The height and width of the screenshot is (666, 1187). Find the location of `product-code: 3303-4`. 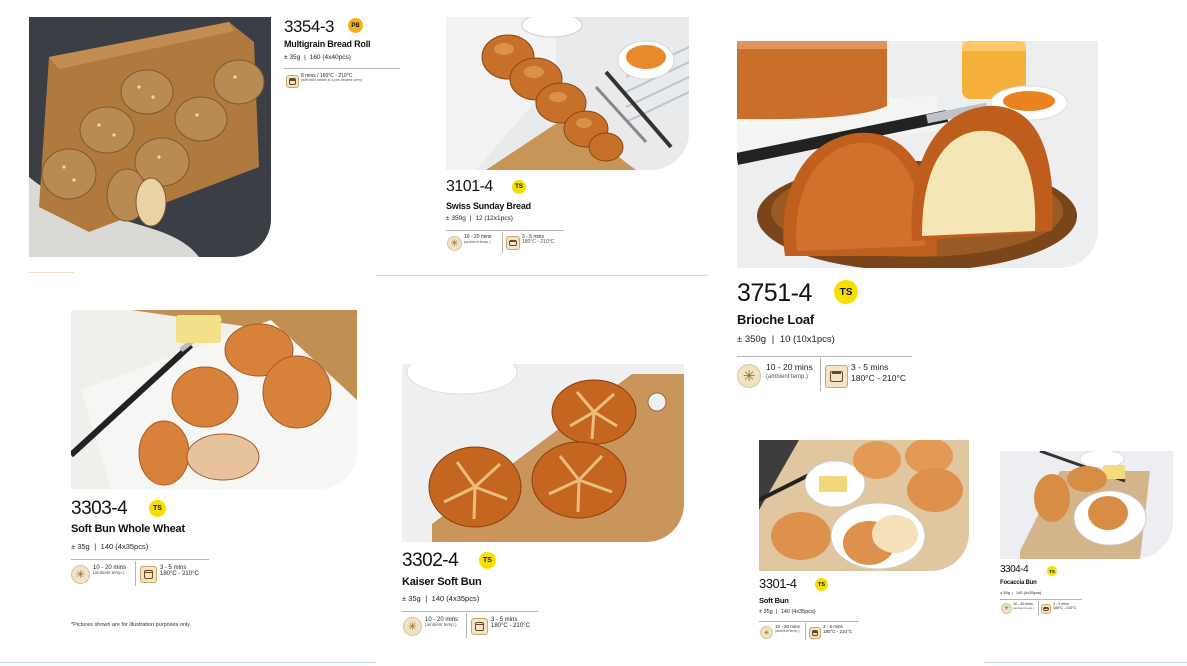

product-code: 3303-4 is located at coordinates (99, 508).